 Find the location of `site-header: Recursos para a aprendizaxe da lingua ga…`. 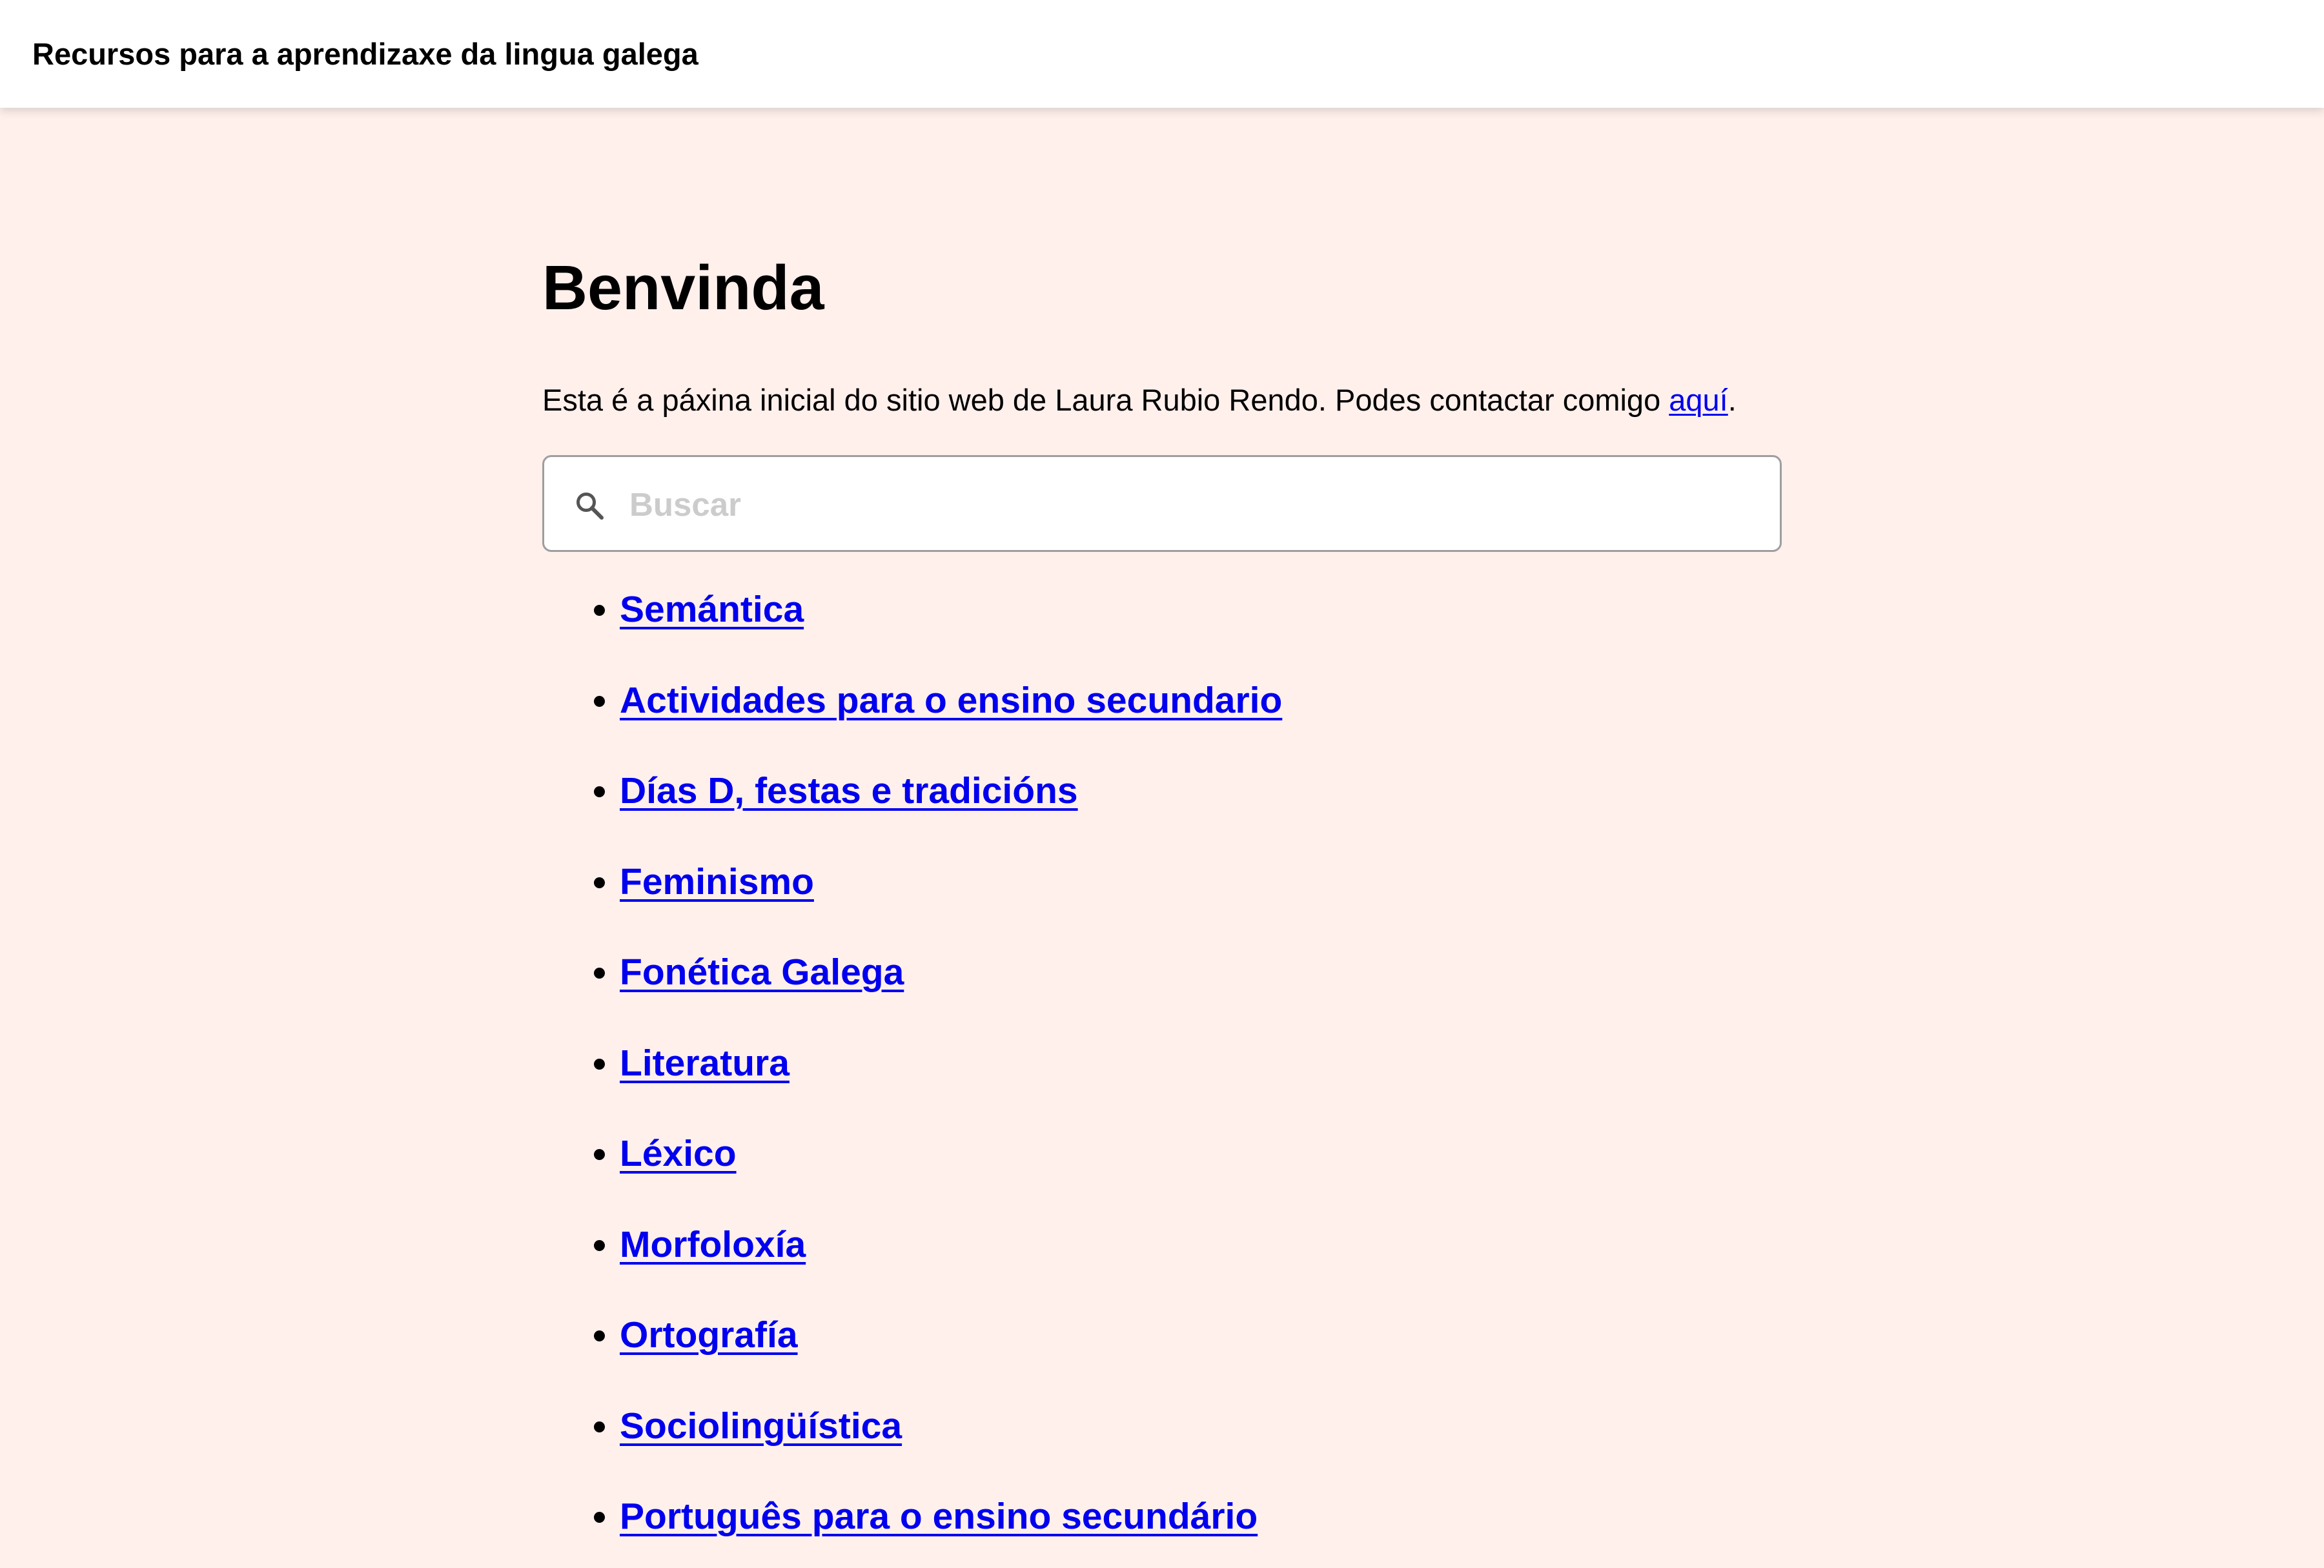

site-header: Recursos para a aprendizaxe da lingua ga… is located at coordinates (1162, 54).